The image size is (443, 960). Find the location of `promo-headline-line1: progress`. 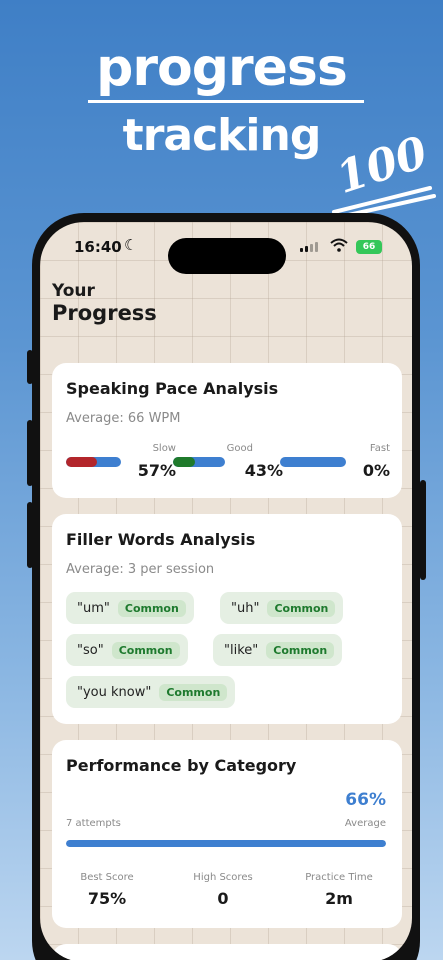

promo-headline-line1: progress is located at coordinates (222, 68).